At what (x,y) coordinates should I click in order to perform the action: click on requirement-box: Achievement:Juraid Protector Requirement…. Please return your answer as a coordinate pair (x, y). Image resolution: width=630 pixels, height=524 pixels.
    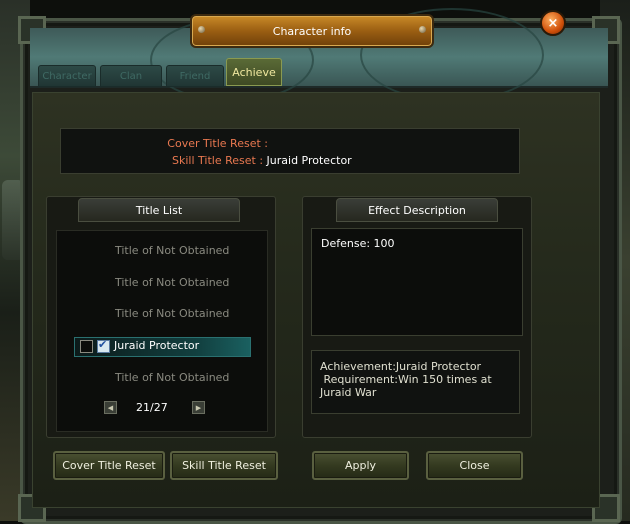
    Looking at the image, I should click on (415, 382).